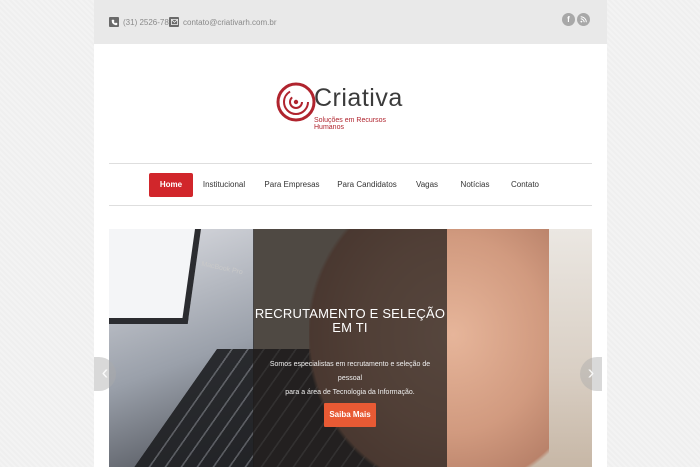  I want to click on email-address: contato@criativarh.com.br, so click(230, 22).